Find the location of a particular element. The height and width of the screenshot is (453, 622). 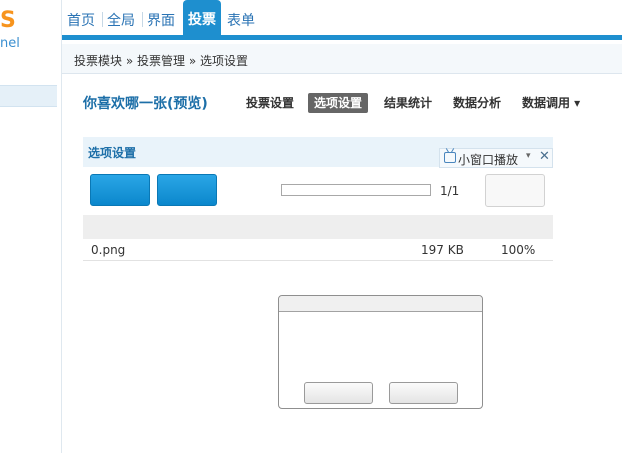

breadcrumb: 投票模块 » 投票管理 » 选项设置 is located at coordinates (342, 59).